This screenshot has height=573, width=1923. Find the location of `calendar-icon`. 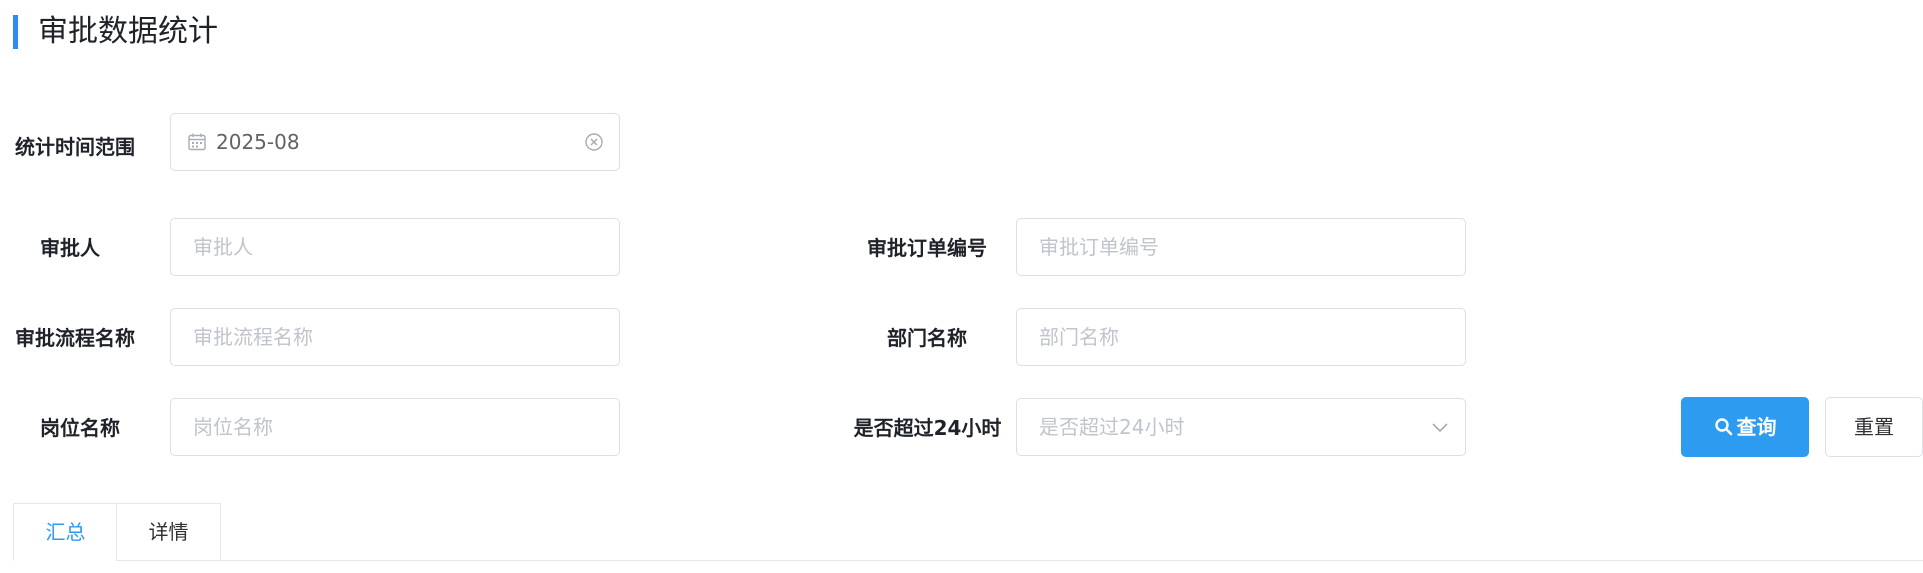

calendar-icon is located at coordinates (197, 142).